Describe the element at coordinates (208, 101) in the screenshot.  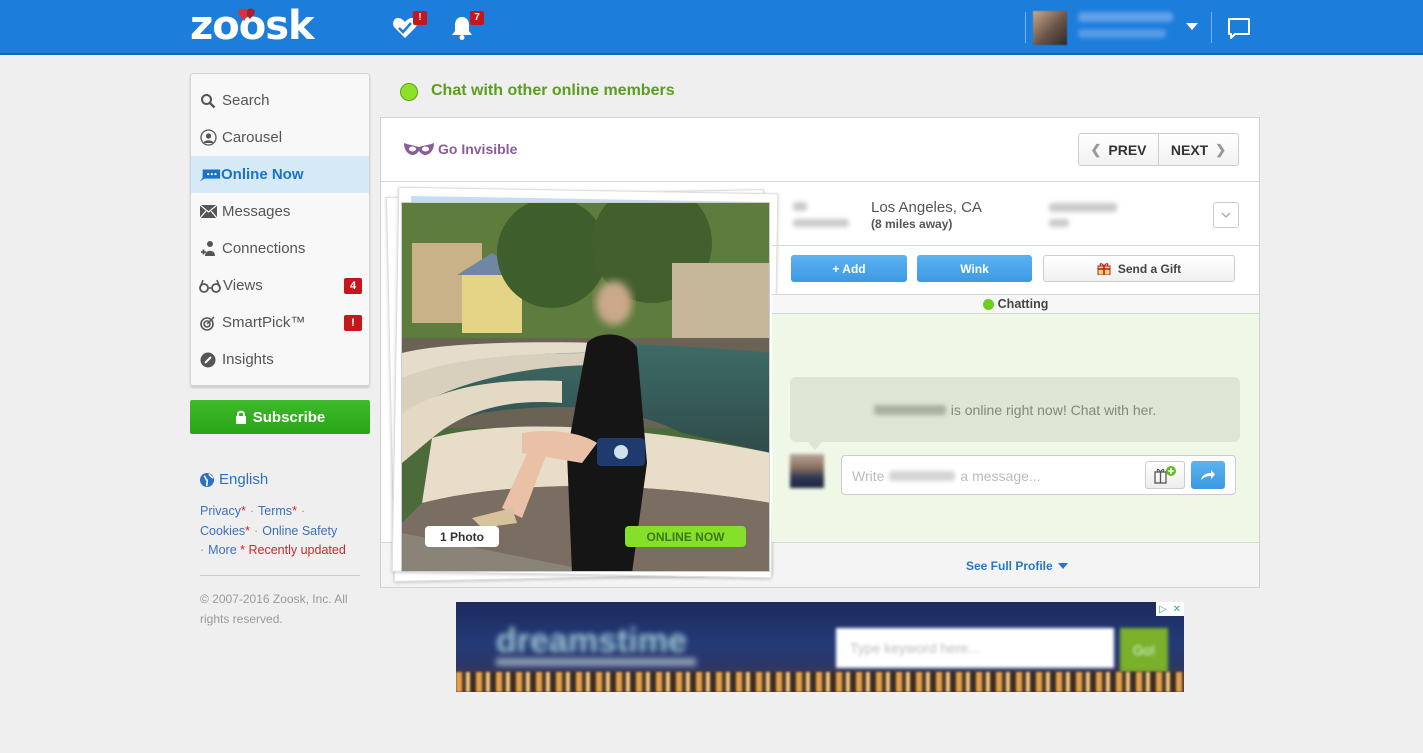
I see `search-icon` at that location.